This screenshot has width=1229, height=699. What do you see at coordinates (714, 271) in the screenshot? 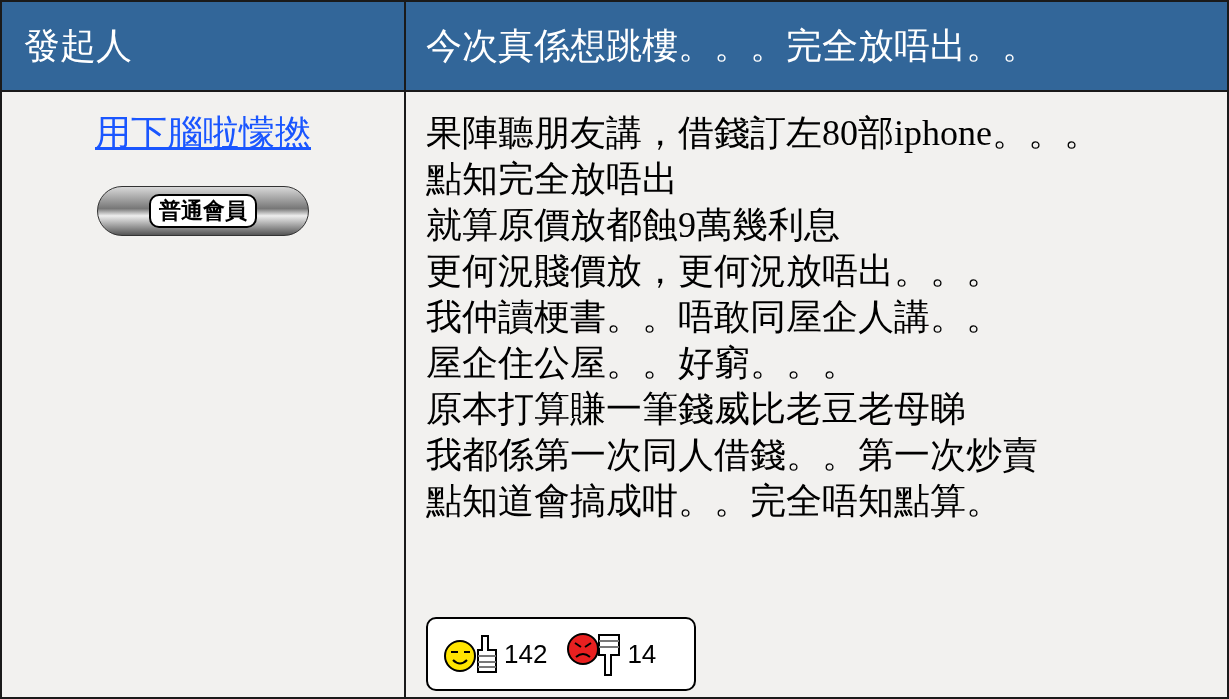
I see `post-line: 更何況賤價放，更何況放唔出。。。` at bounding box center [714, 271].